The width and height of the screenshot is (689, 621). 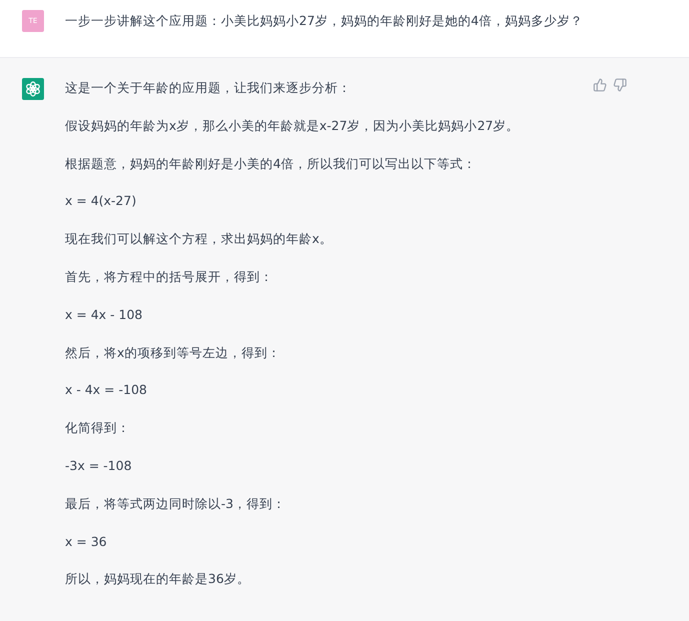 What do you see at coordinates (199, 239) in the screenshot?
I see `answer-paragraph: 现在我们可以解这个方程，求出妈妈的年龄x。` at bounding box center [199, 239].